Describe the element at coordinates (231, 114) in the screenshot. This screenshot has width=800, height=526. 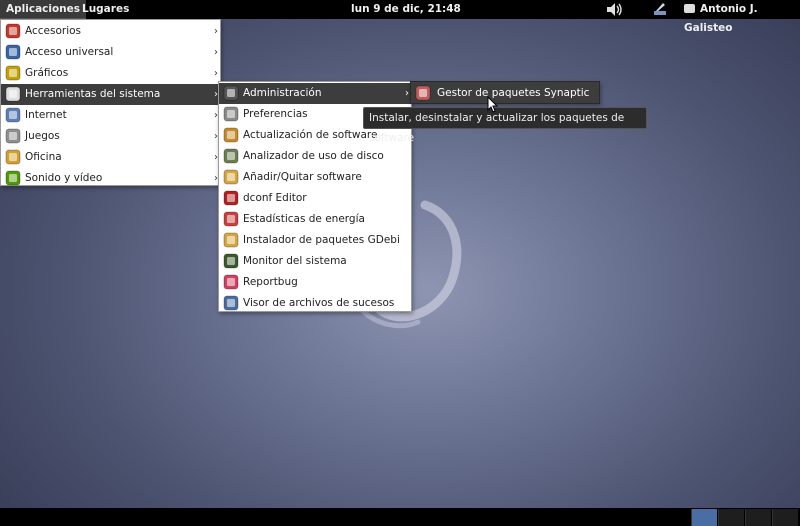
I see `preferences-icon` at that location.